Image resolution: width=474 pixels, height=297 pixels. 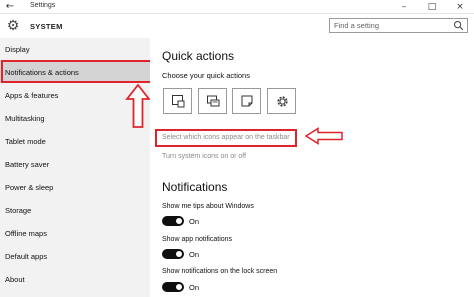 What do you see at coordinates (138, 105) in the screenshot?
I see `up-arrow-icon` at bounding box center [138, 105].